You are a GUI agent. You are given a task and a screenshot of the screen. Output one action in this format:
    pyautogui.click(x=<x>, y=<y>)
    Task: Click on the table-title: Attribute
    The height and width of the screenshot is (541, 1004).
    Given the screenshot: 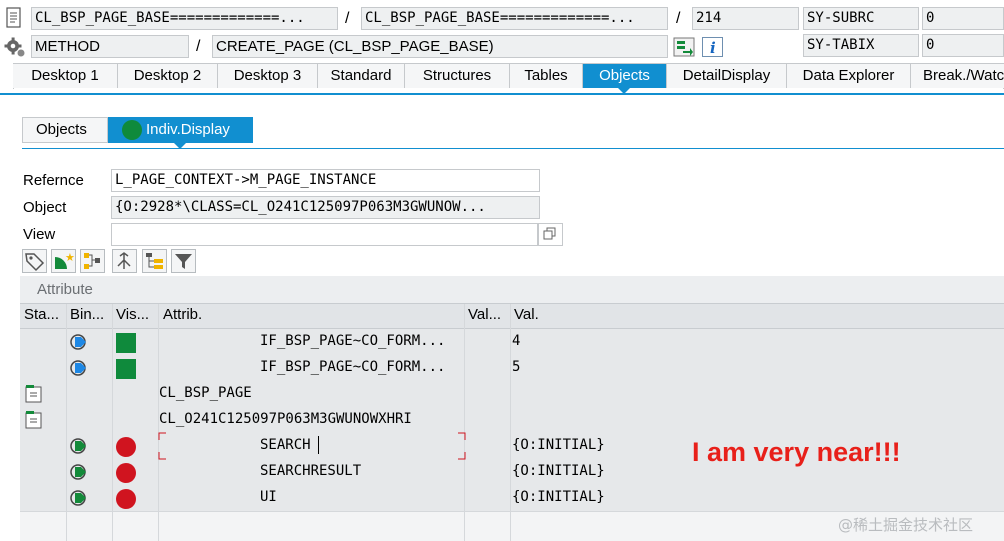 What is the action you would take?
    pyautogui.click(x=65, y=289)
    